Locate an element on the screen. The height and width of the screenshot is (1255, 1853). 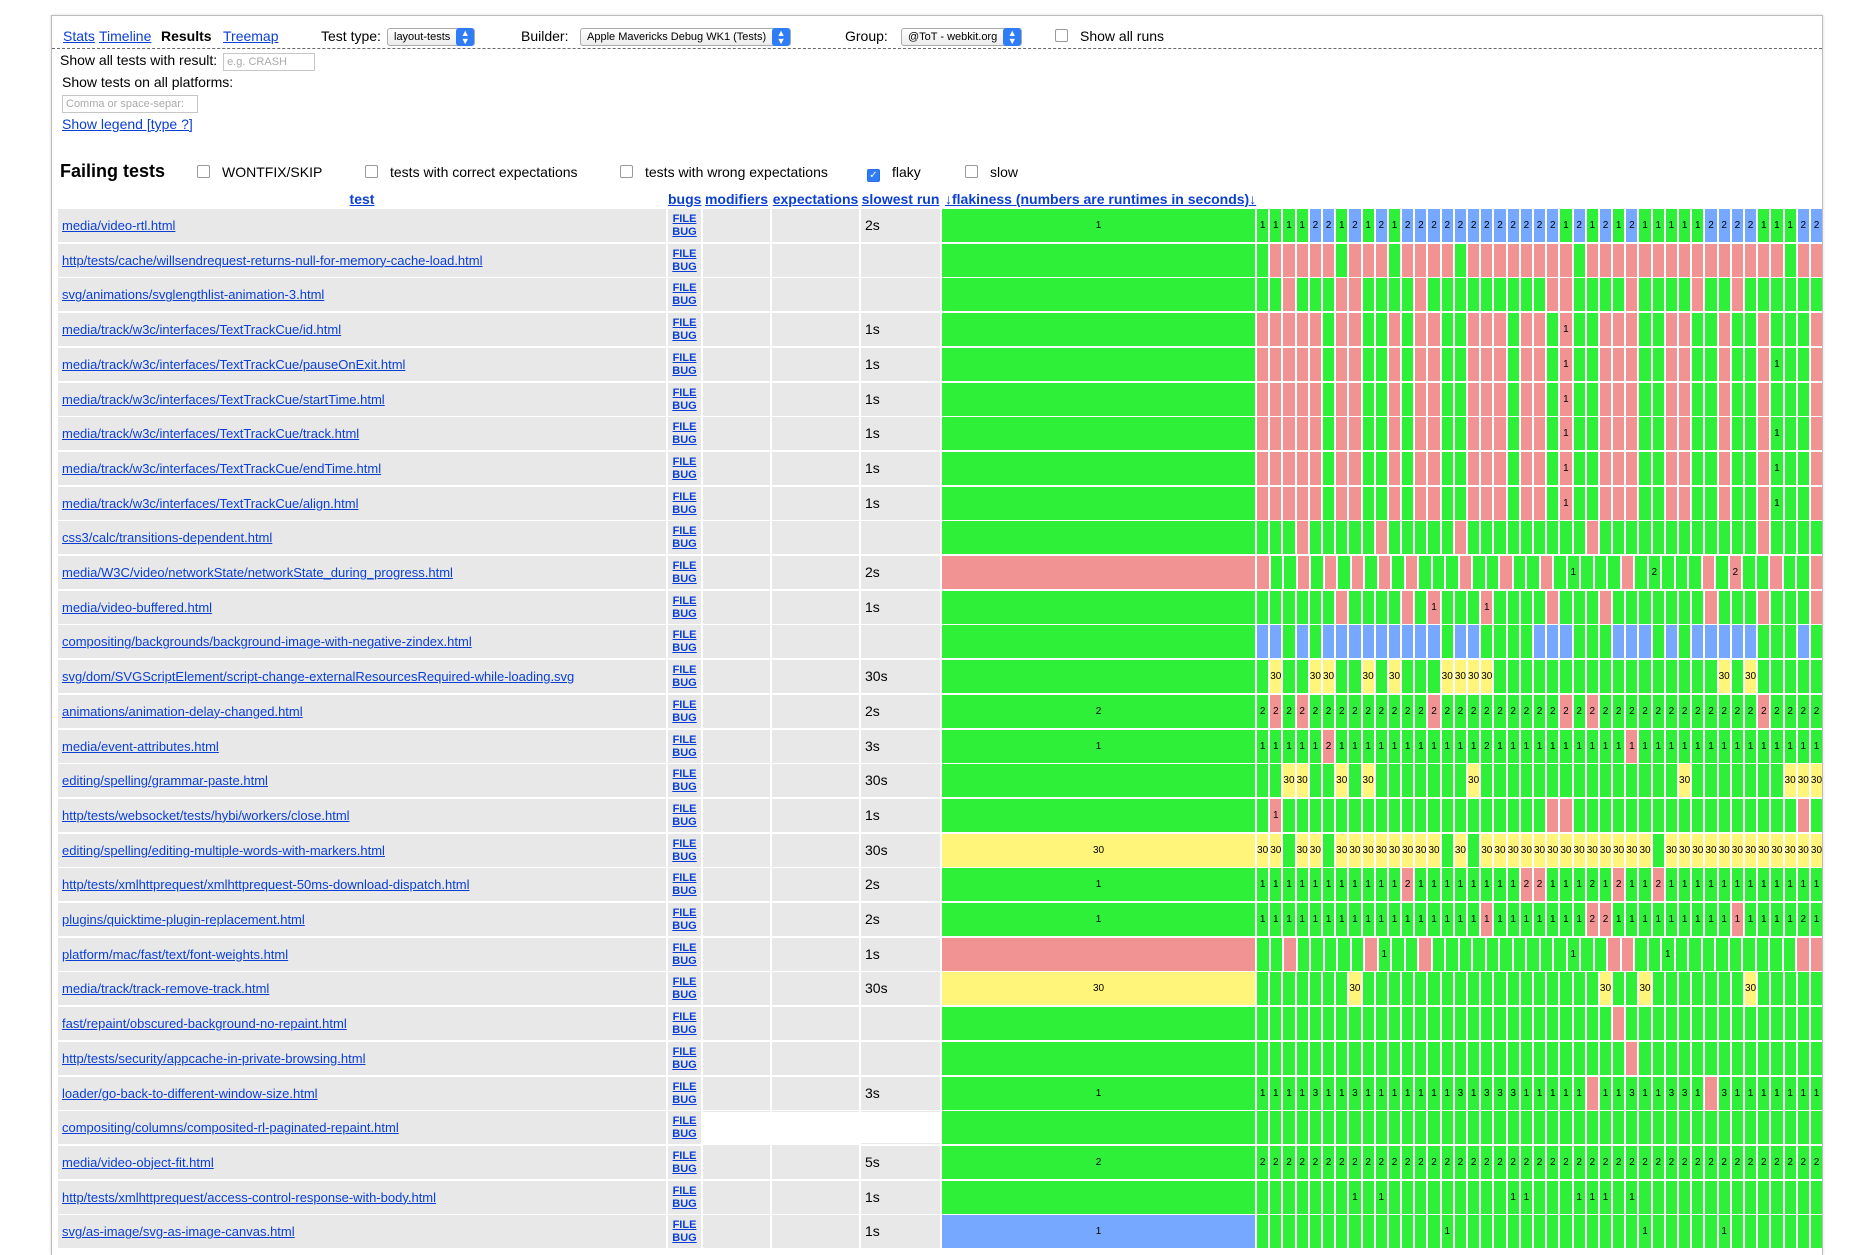
bug-link: BUG is located at coordinates (684, 579).